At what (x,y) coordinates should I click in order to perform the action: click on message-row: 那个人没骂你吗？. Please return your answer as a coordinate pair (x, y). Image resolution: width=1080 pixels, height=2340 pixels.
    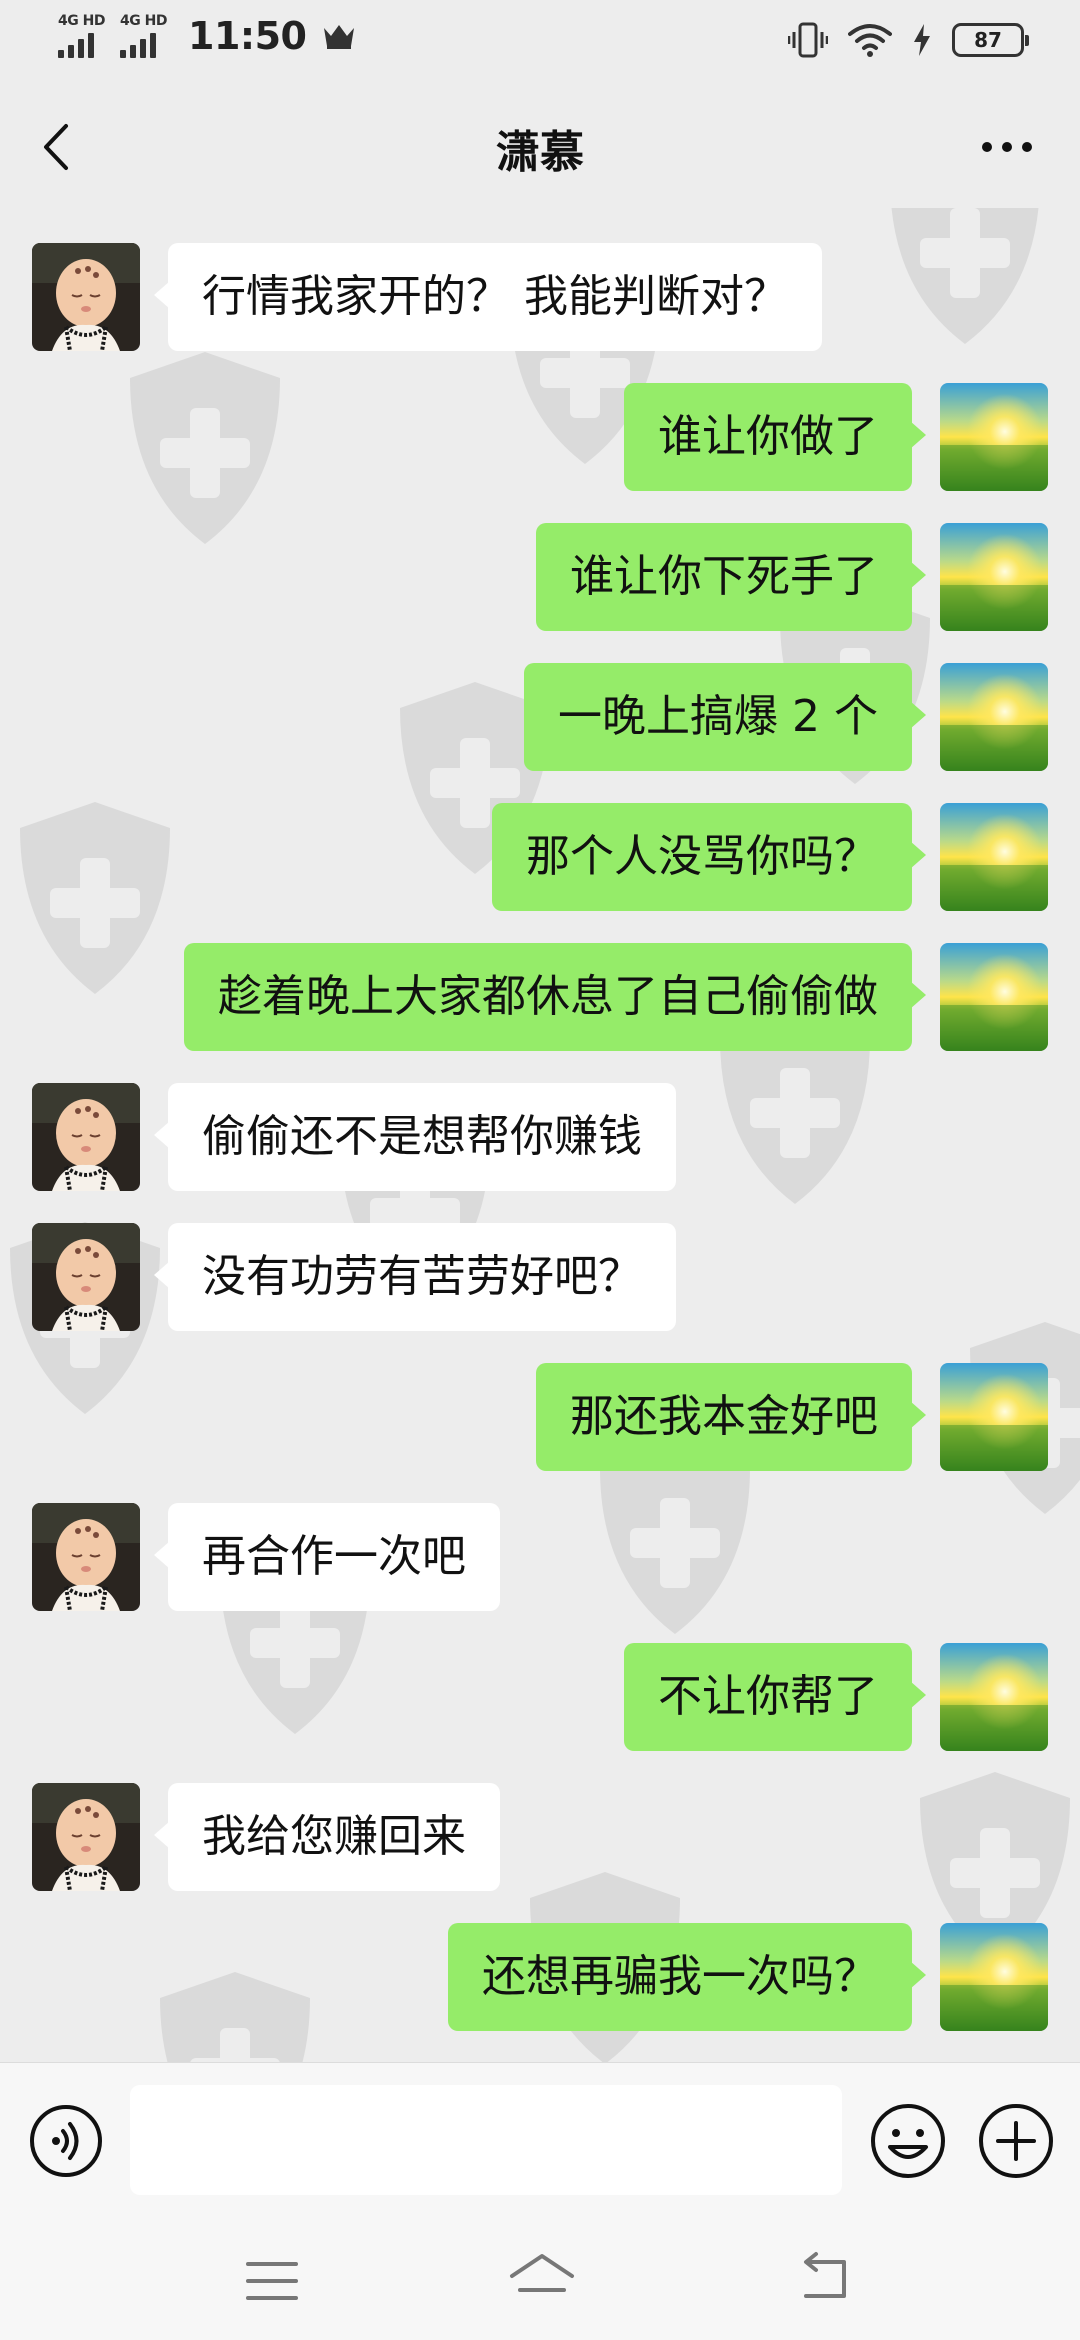
    Looking at the image, I should click on (540, 858).